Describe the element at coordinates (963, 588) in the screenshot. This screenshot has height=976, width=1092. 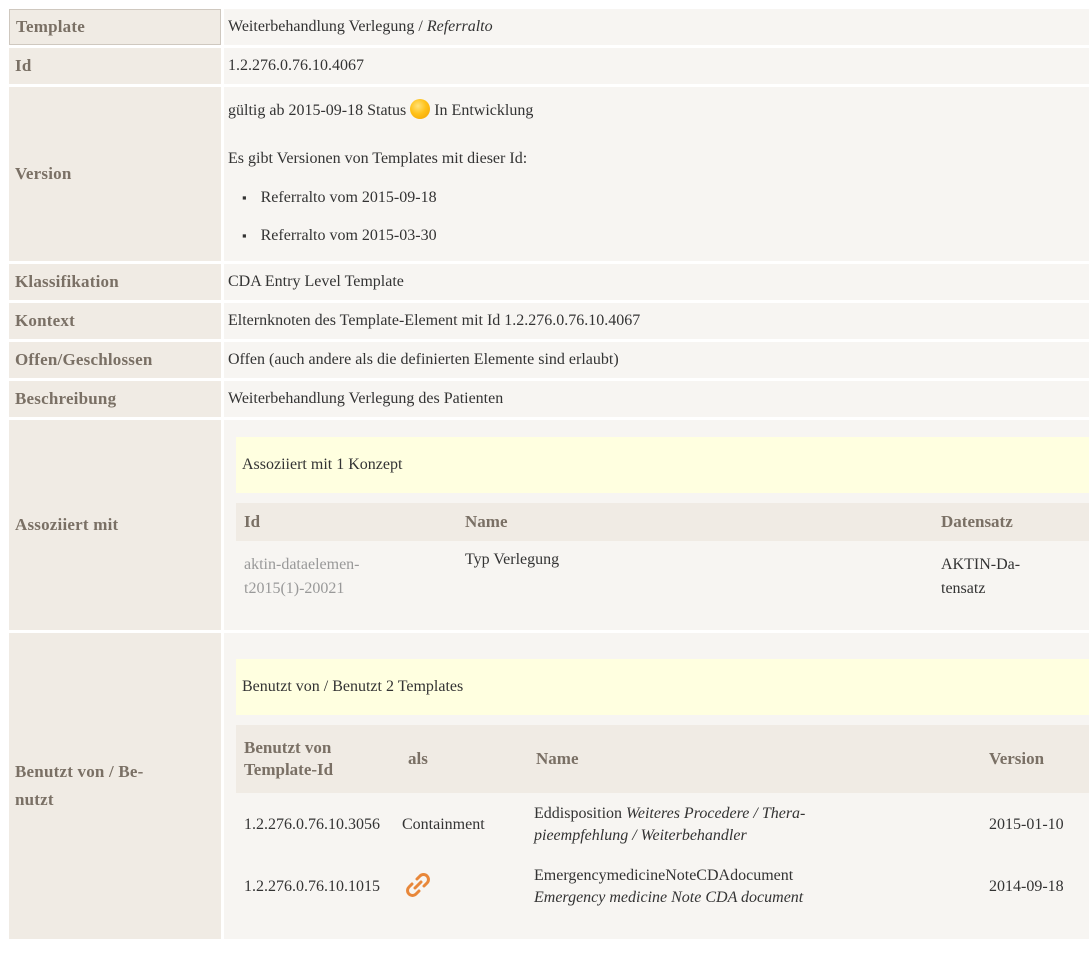
I see `concept-dataset-line2: tensatz` at that location.